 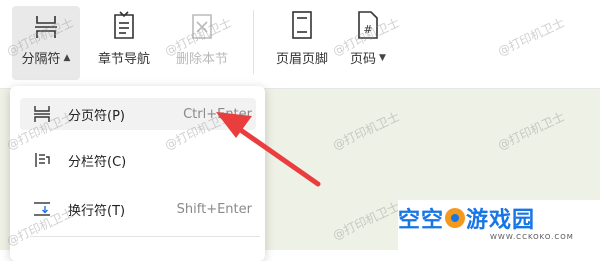 What do you see at coordinates (363, 59) in the screenshot?
I see `page-number-label: 页码` at bounding box center [363, 59].